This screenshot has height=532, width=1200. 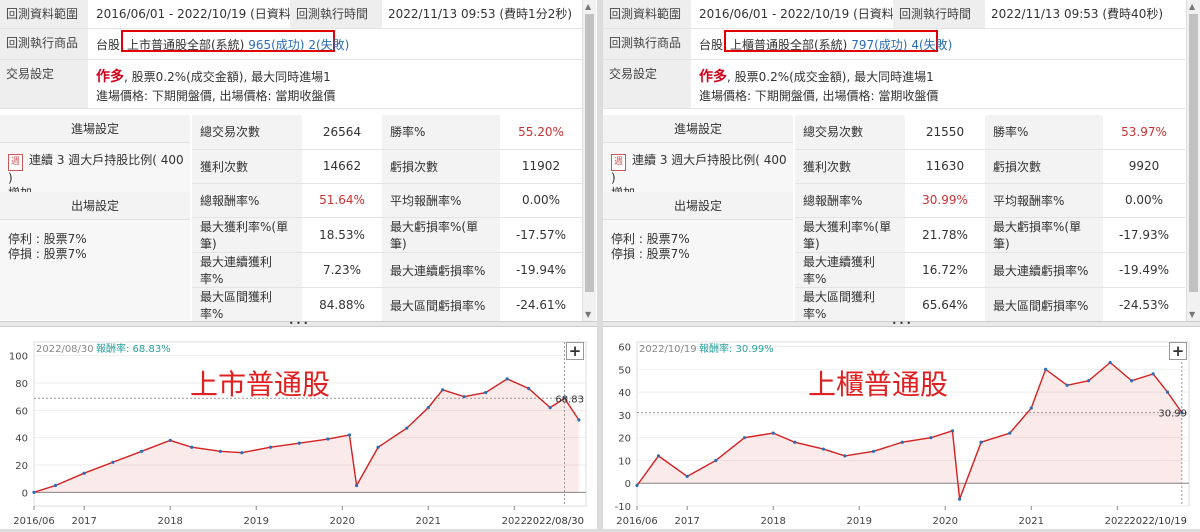 What do you see at coordinates (108, 45) in the screenshot?
I see `market-value: 台股` at bounding box center [108, 45].